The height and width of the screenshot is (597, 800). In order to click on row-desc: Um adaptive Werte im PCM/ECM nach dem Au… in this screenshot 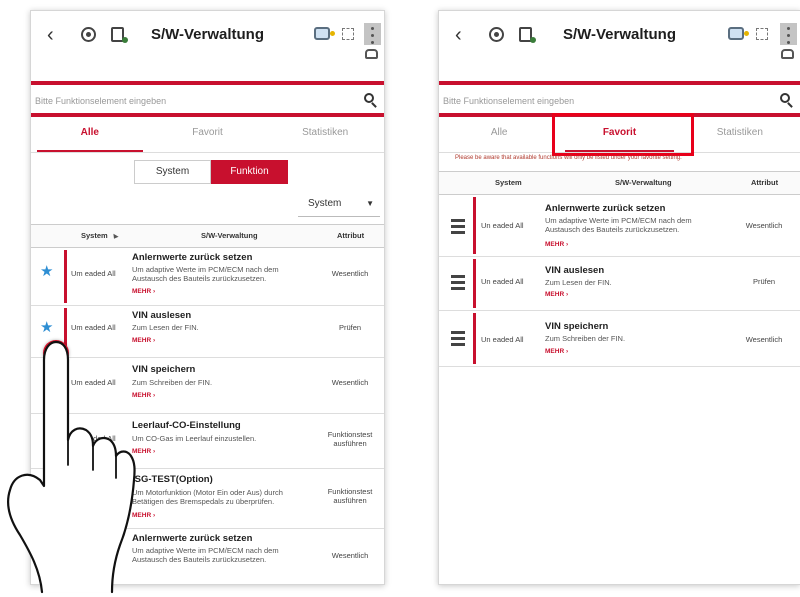, I will do `click(618, 225)`.